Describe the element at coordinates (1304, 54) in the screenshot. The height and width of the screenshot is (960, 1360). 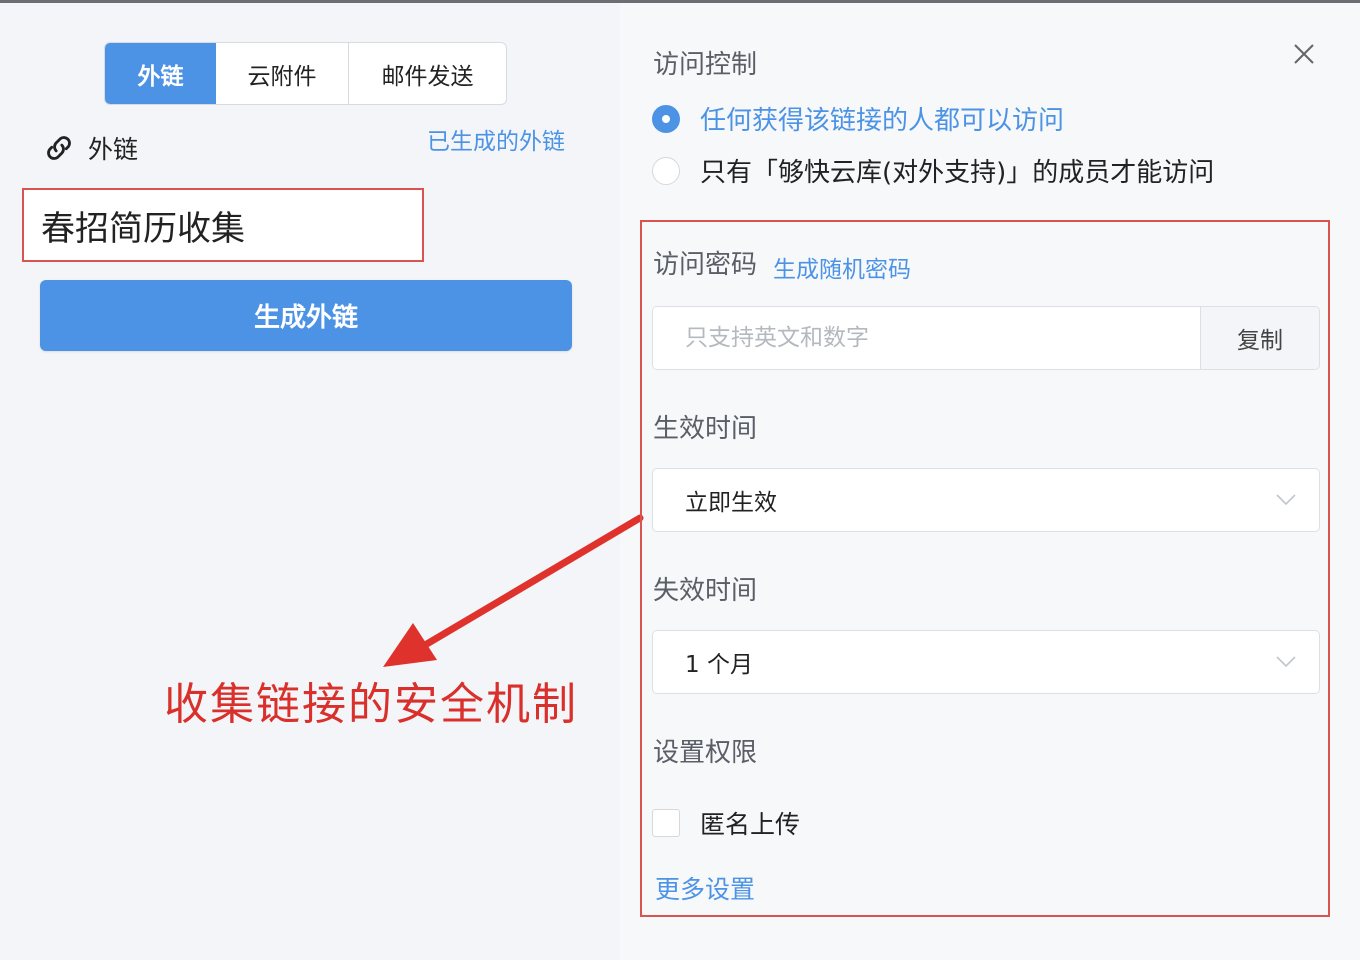
I see `close-icon` at that location.